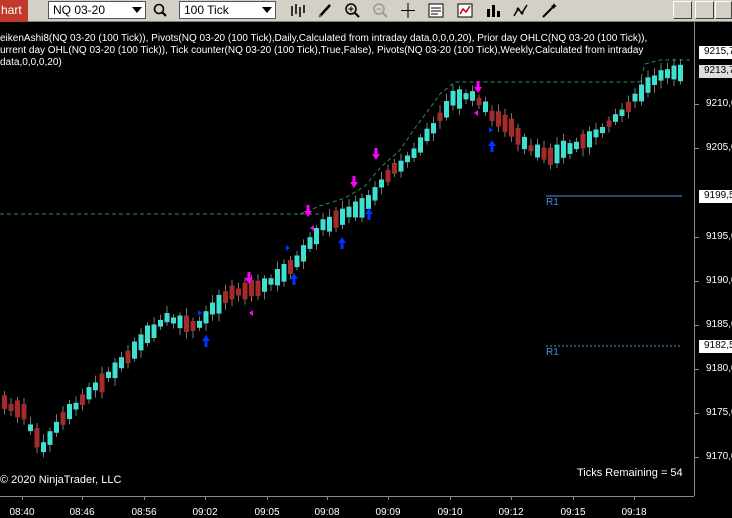 The image size is (732, 518). I want to click on maximize-window-button, so click(704, 10).